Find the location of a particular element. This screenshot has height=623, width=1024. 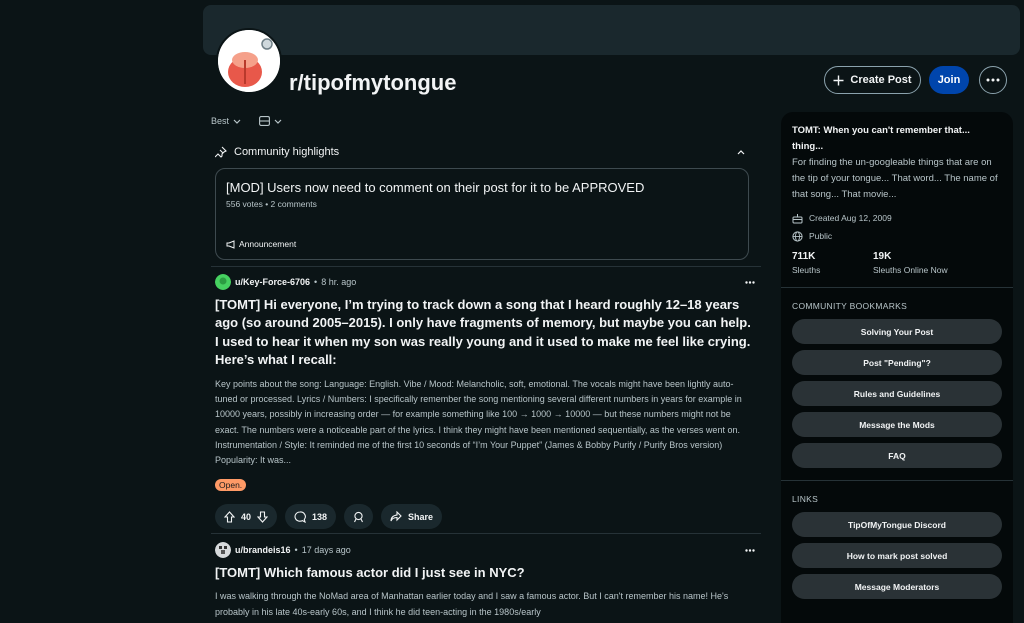

bookmark-message-mods: Message the Mods is located at coordinates (897, 424).